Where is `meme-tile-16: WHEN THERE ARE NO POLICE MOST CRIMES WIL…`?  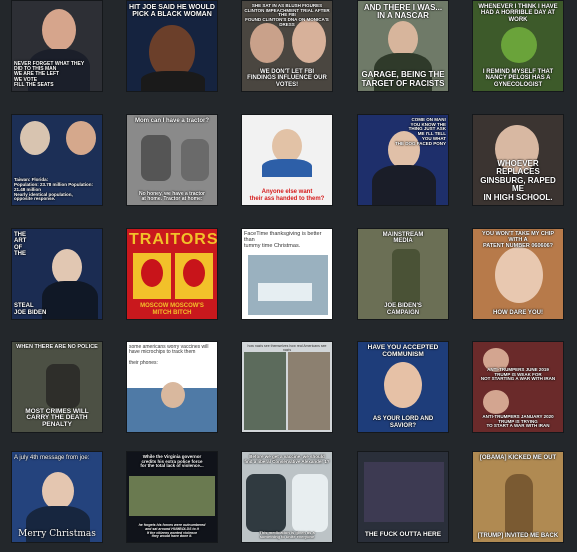 meme-tile-16: WHEN THERE ARE NO POLICE MOST CRIMES WIL… is located at coordinates (57, 387).